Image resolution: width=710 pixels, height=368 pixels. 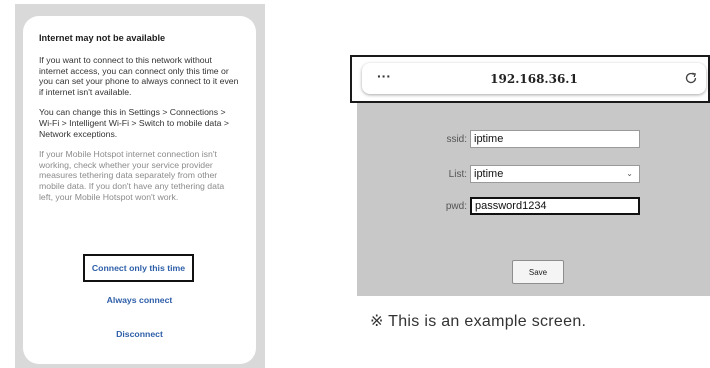 What do you see at coordinates (555, 174) in the screenshot?
I see `network-list-select: iptime ⌄` at bounding box center [555, 174].